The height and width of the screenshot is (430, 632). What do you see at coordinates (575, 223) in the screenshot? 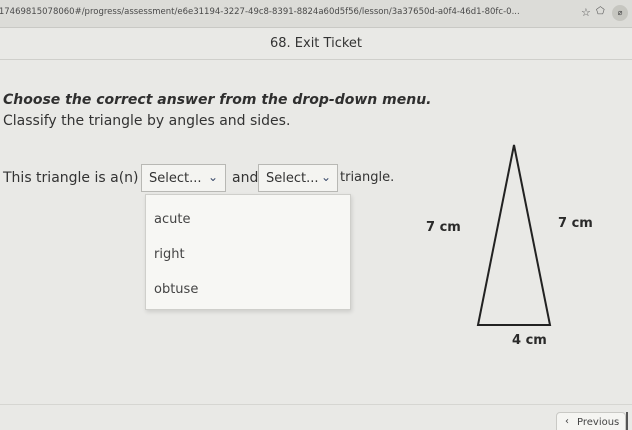
I see `right-side-length-label: 7 cm` at bounding box center [575, 223].